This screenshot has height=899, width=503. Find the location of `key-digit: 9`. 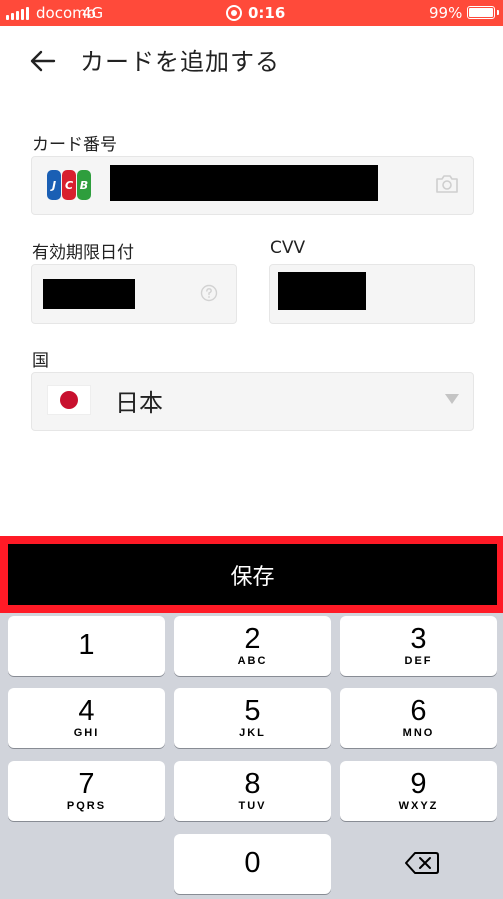

key-digit: 9 is located at coordinates (418, 784).